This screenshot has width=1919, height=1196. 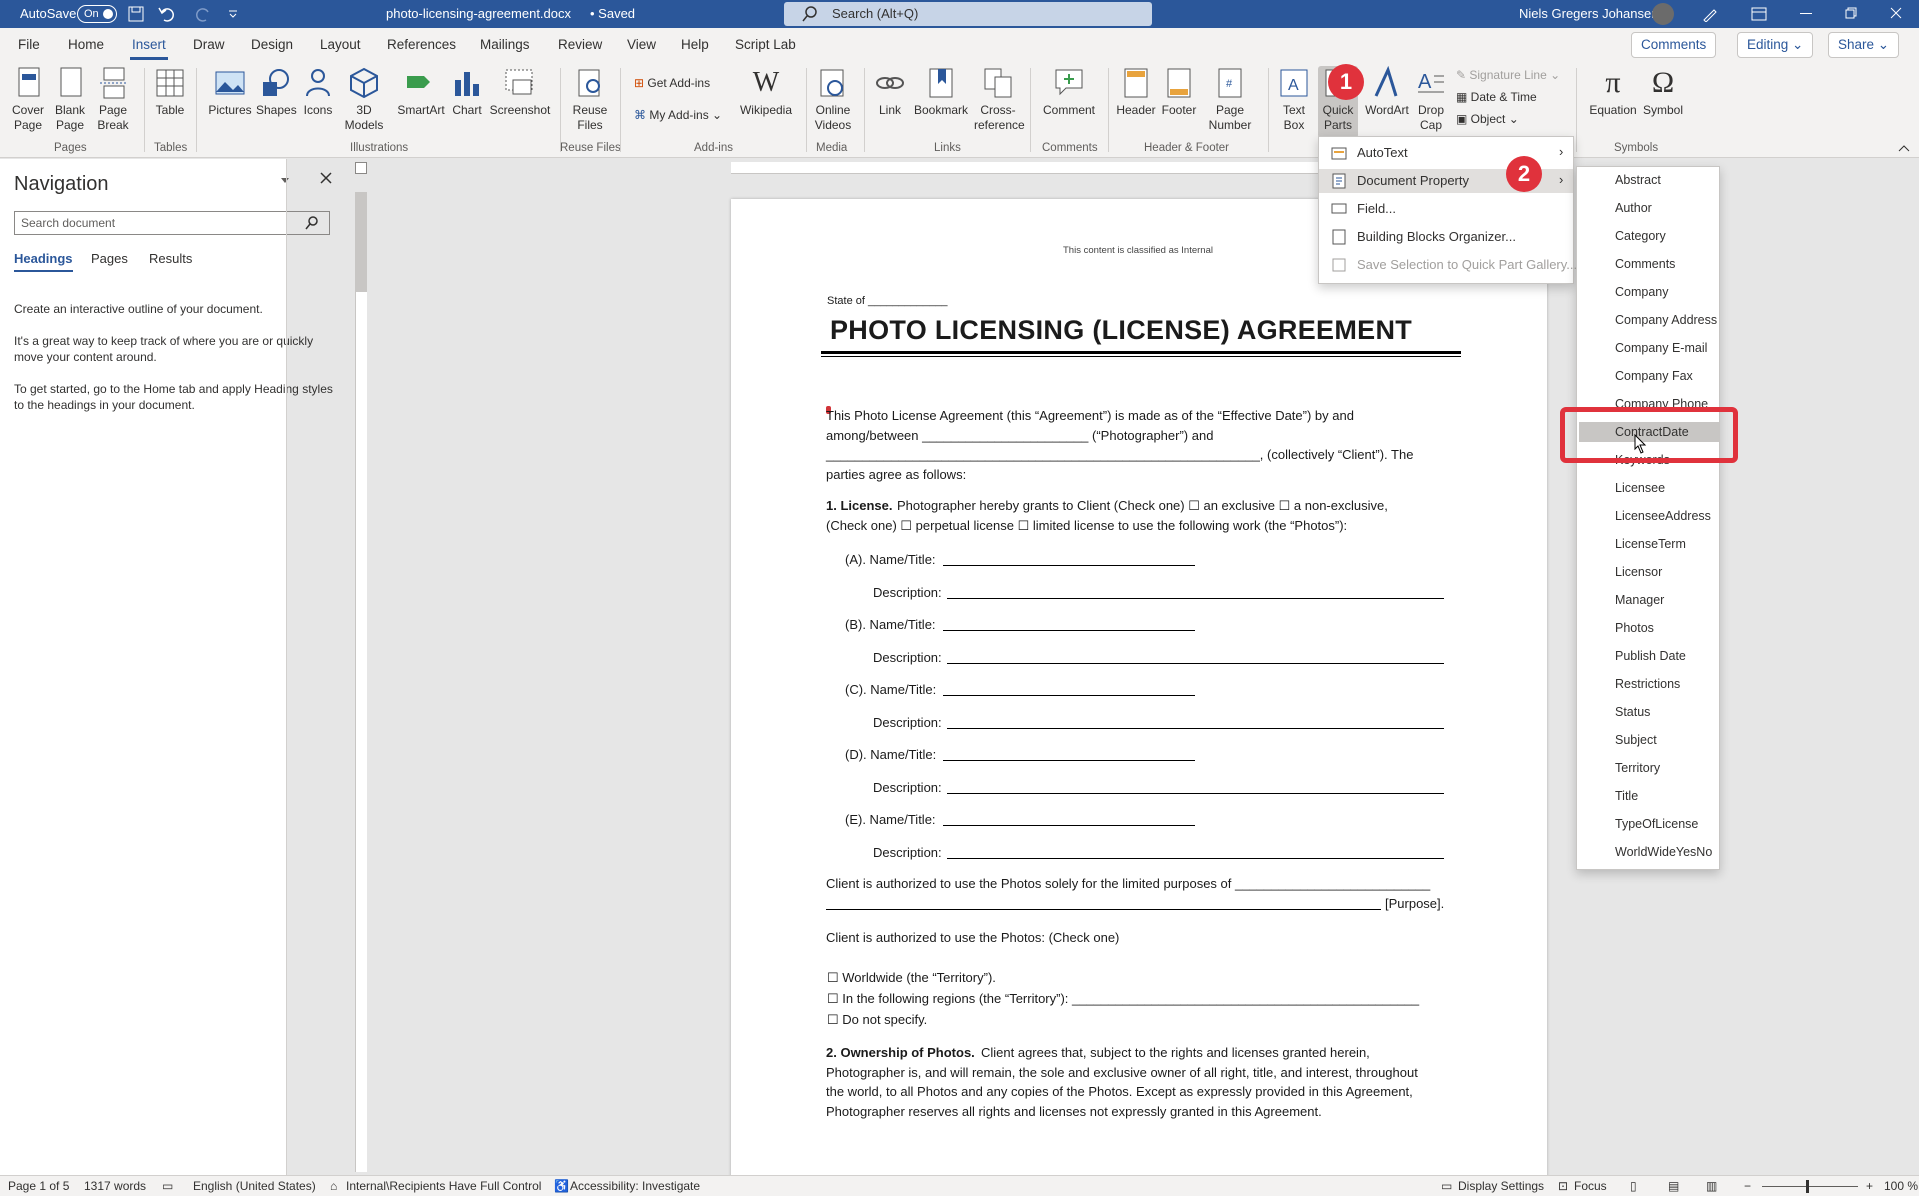 I want to click on tab-view: View, so click(x=641, y=44).